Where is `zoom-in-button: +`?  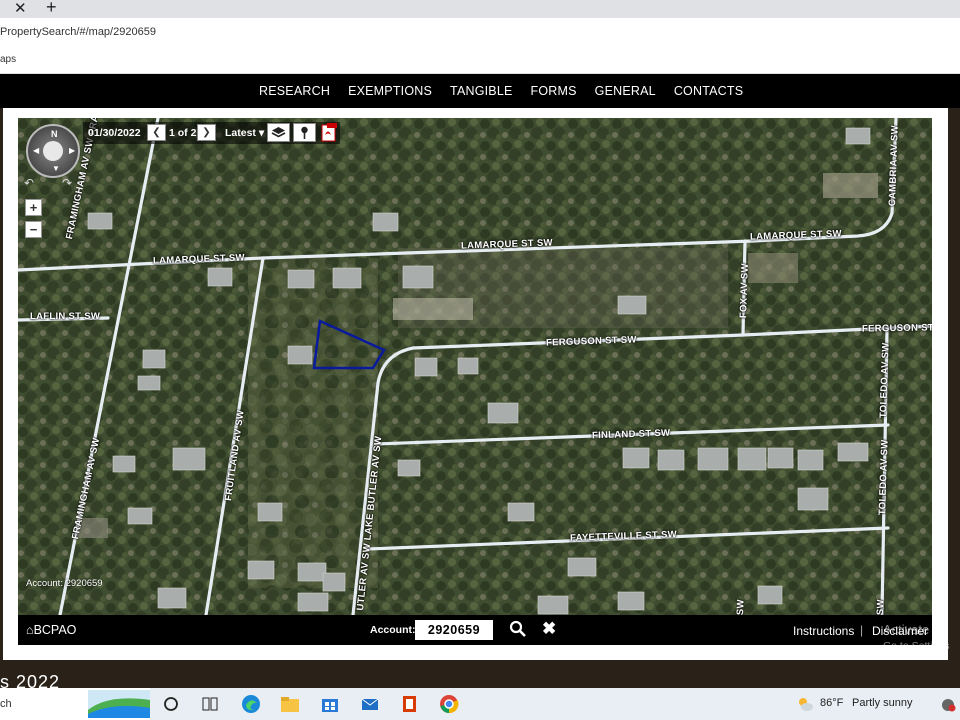
zoom-in-button: + is located at coordinates (33, 207).